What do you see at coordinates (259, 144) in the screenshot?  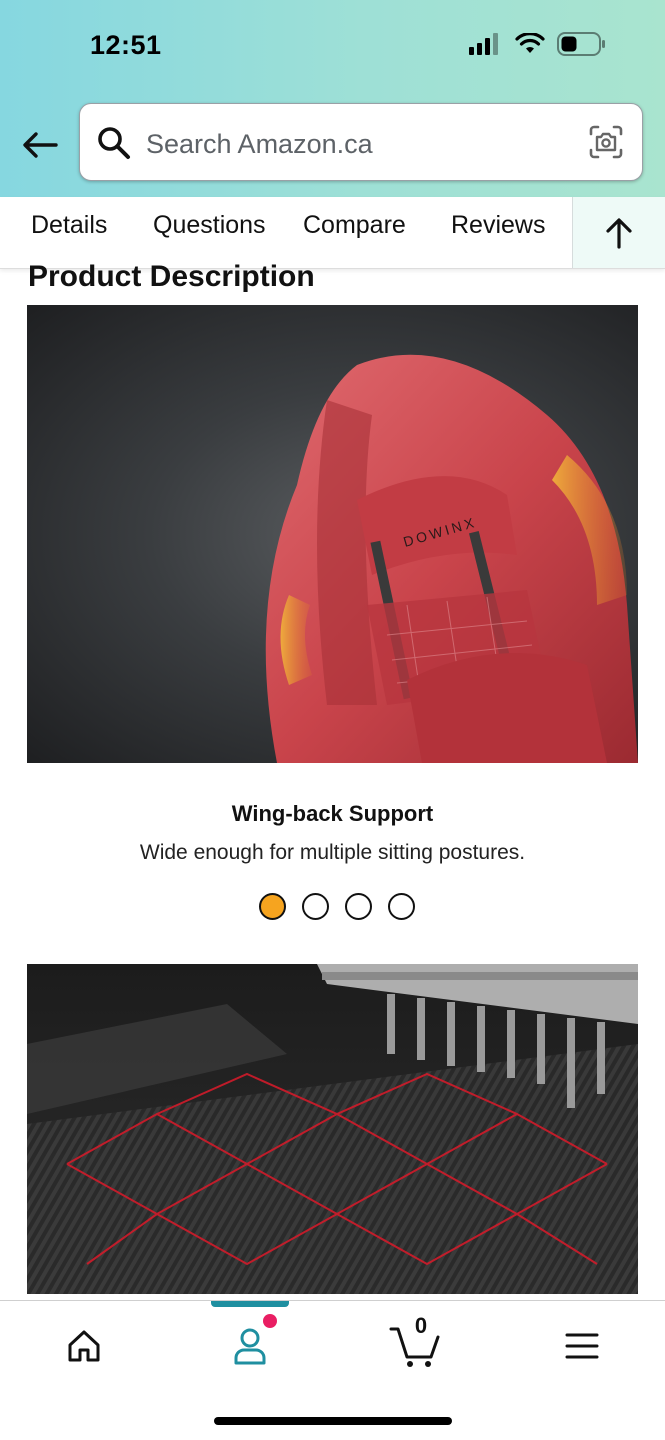 I see `search-placeholder: Search Amazon.ca` at bounding box center [259, 144].